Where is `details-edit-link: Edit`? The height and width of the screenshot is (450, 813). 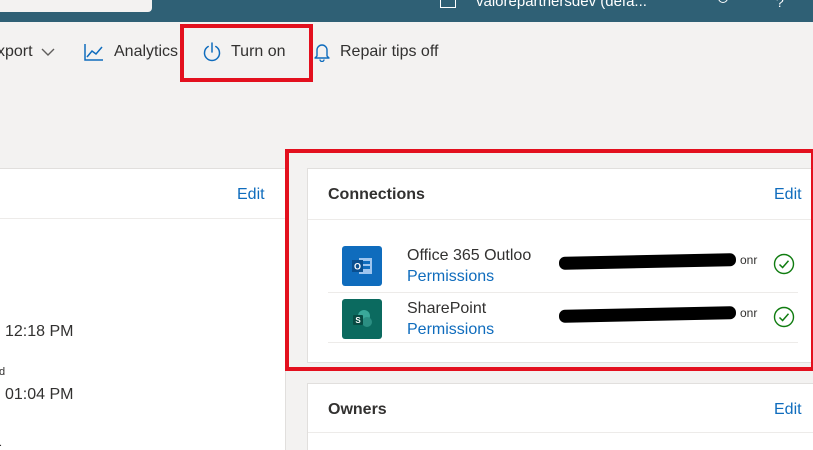
details-edit-link: Edit is located at coordinates (251, 195).